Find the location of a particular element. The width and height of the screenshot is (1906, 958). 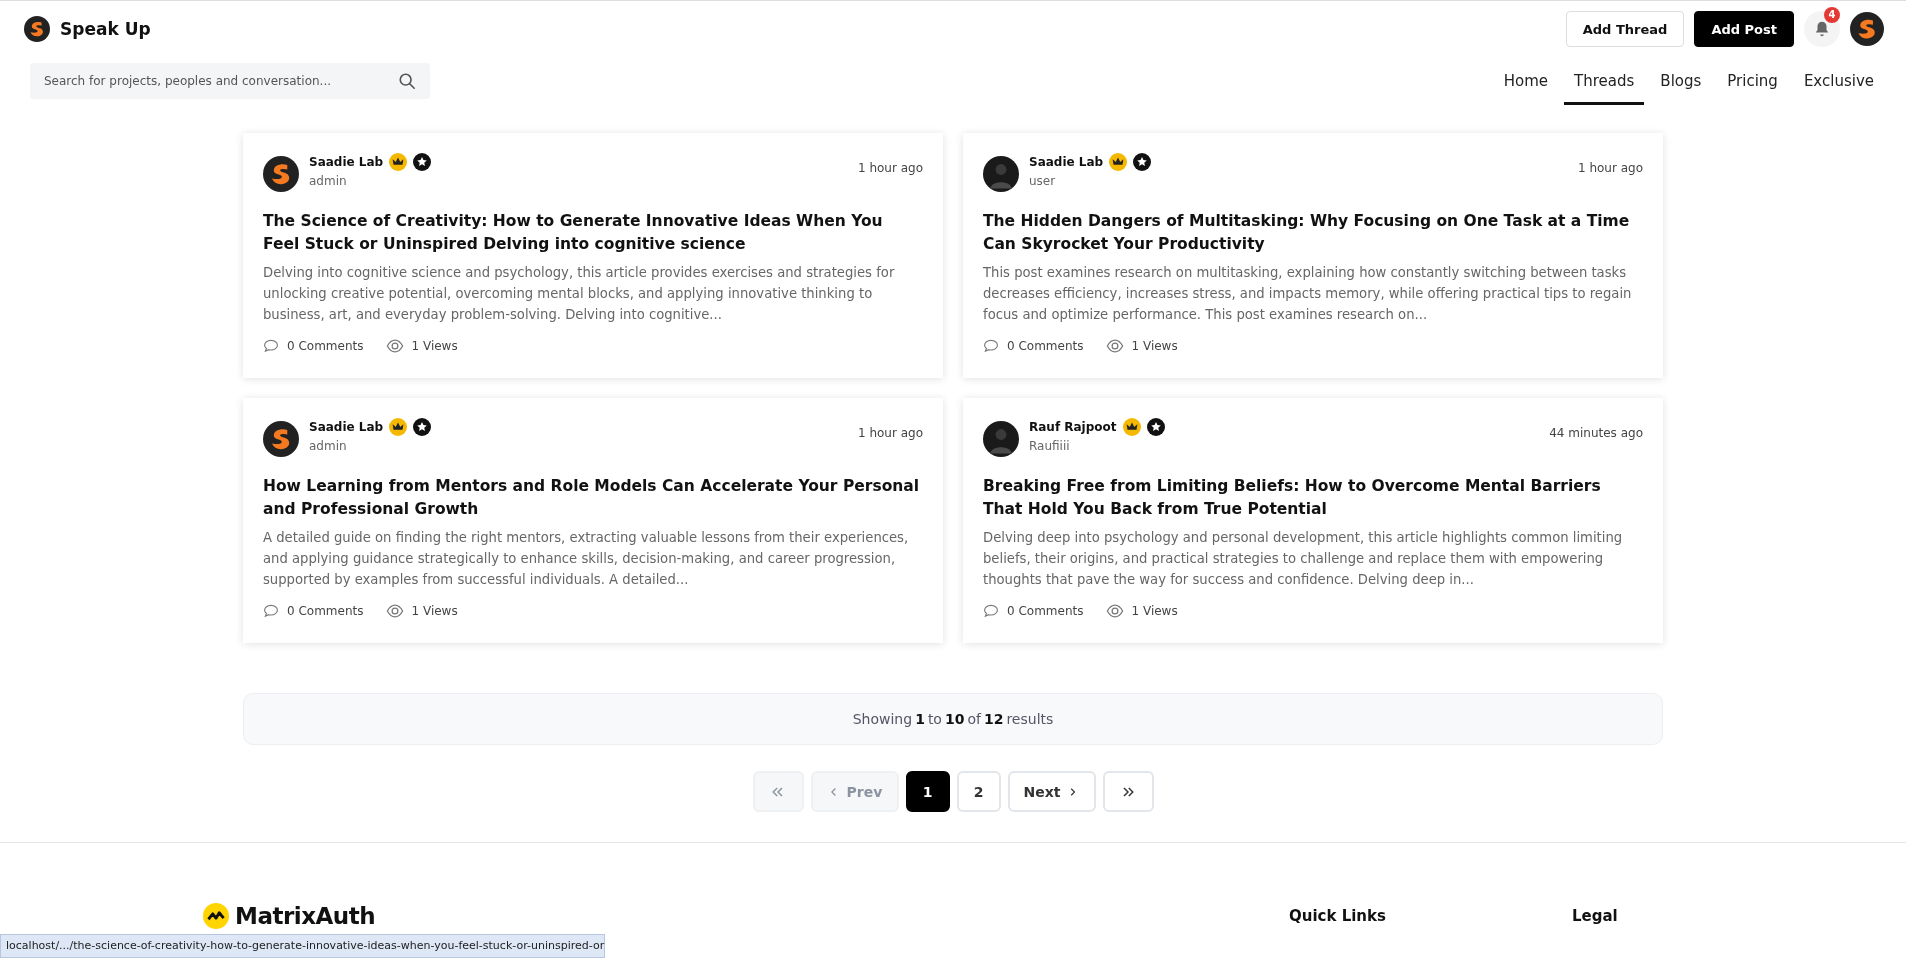

nav-tab: Threads is located at coordinates (1604, 84).